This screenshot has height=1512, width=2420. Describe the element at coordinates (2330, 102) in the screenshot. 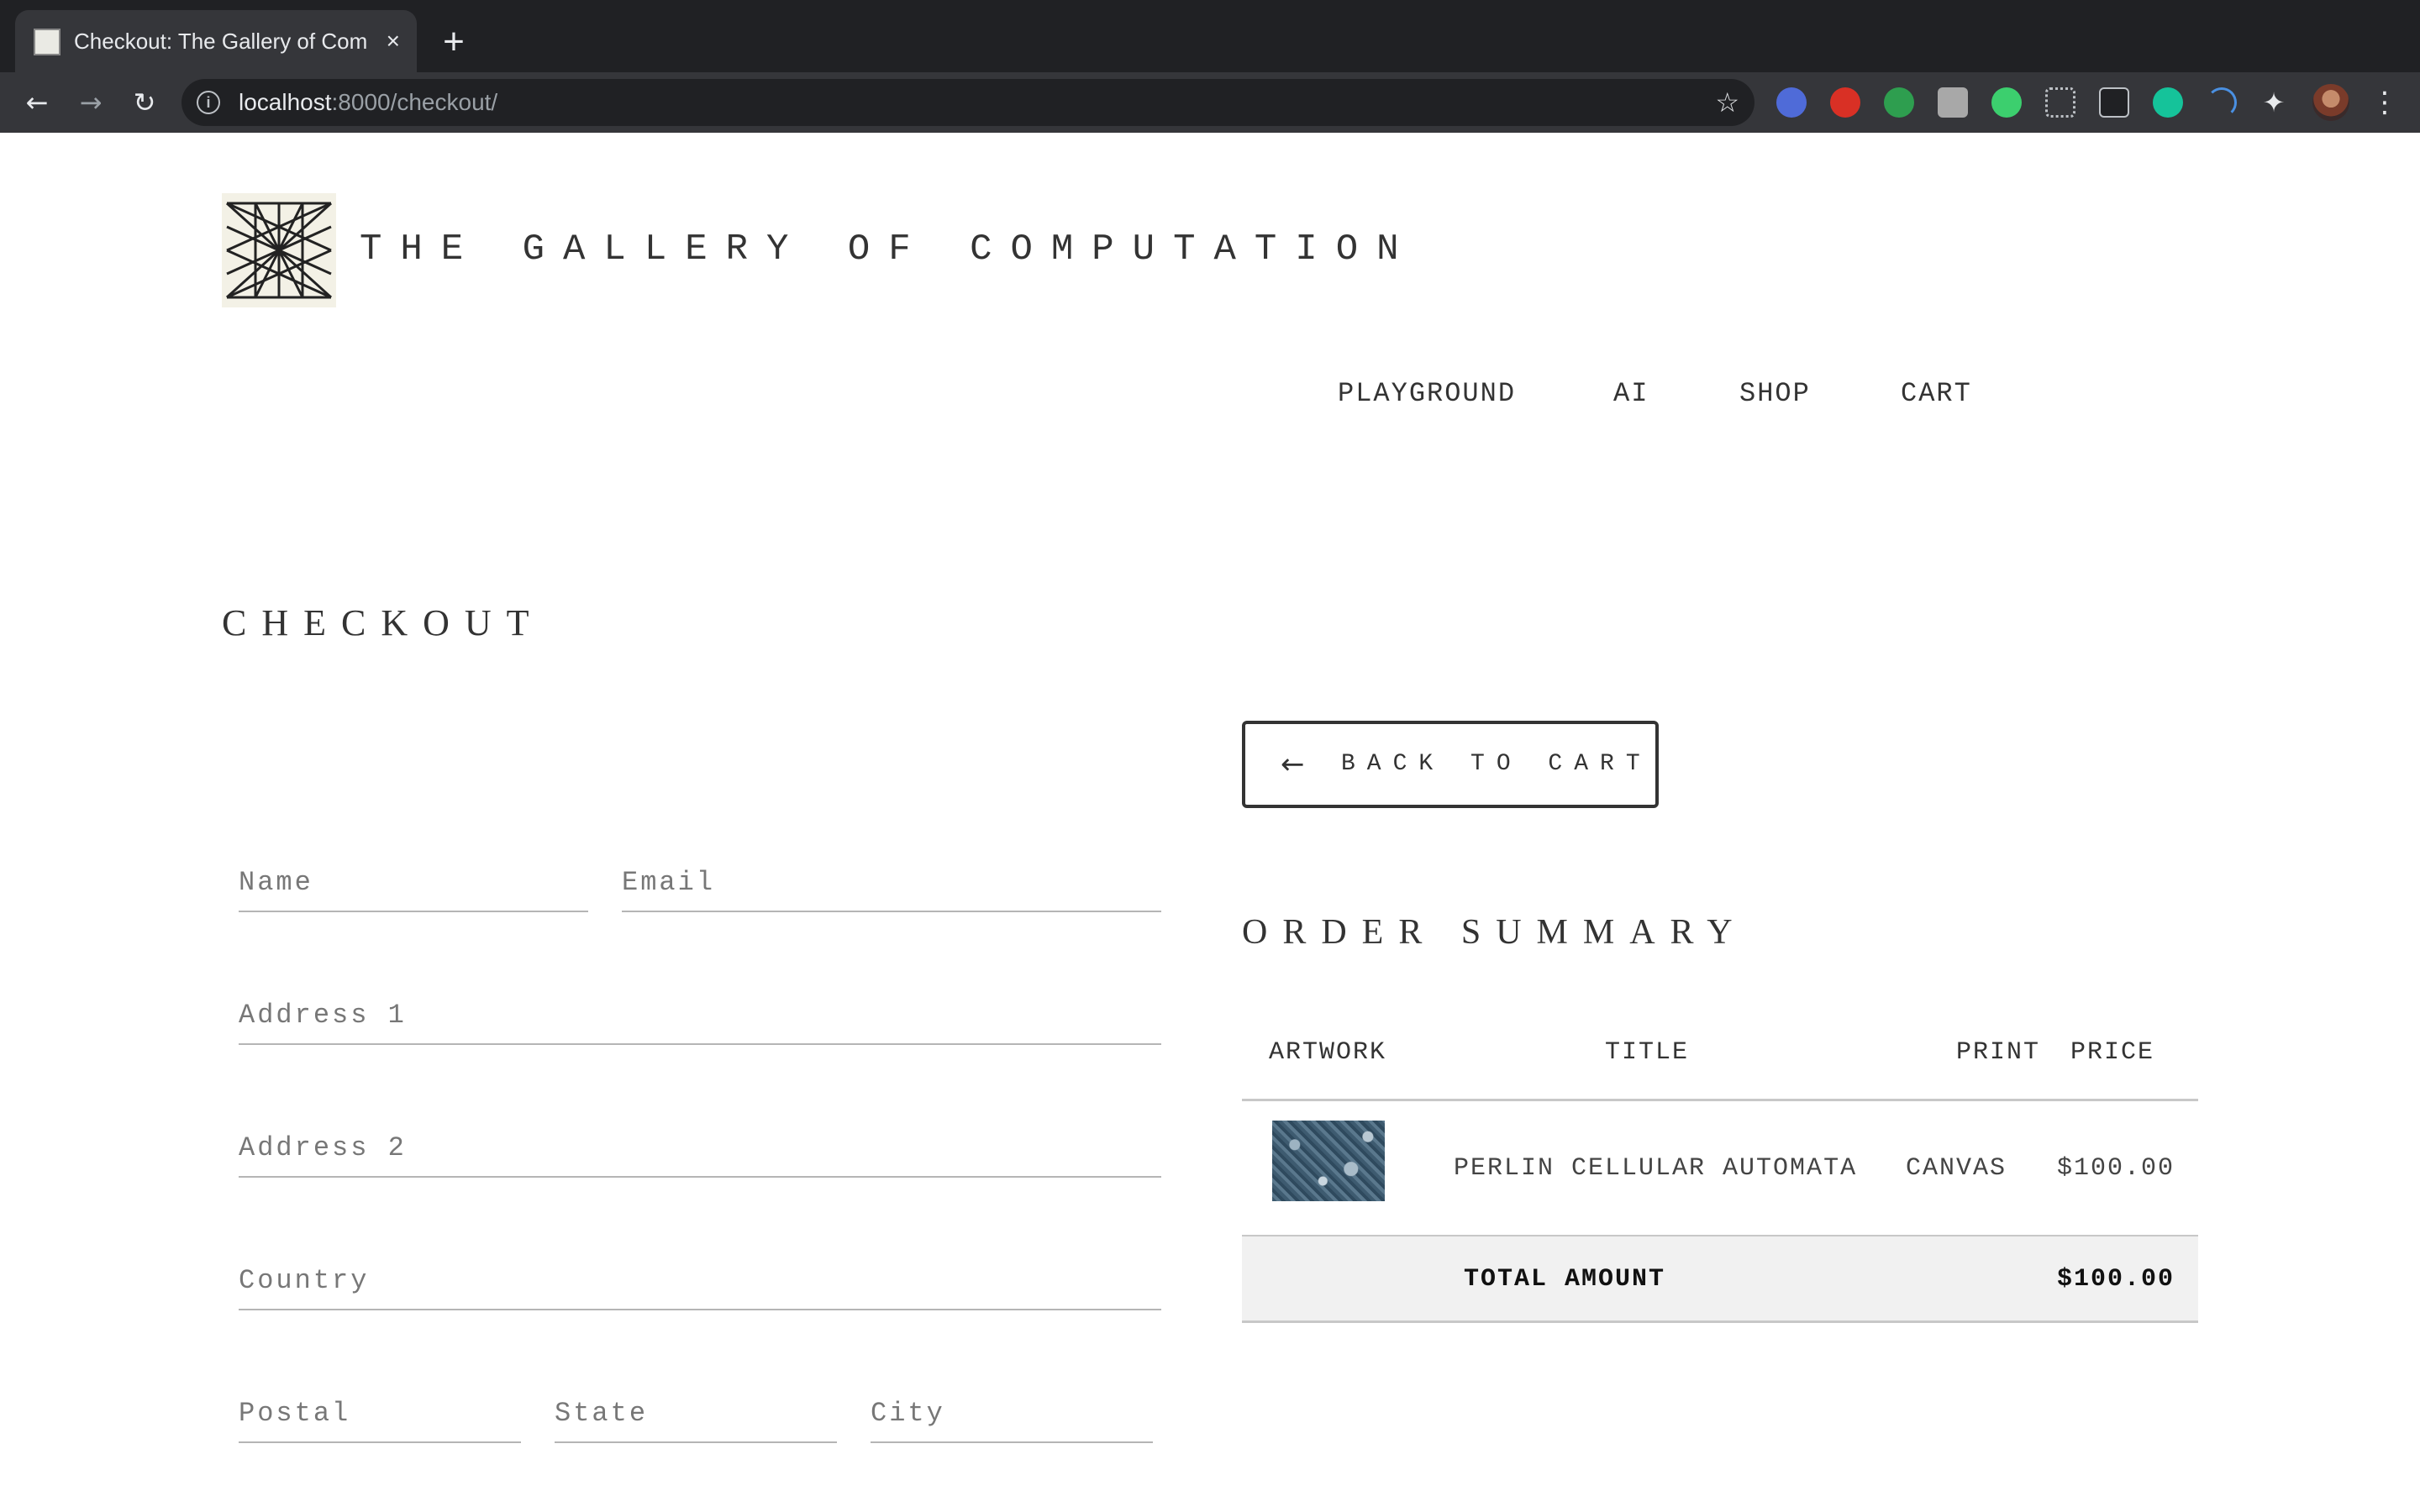

I see `profile-avatar` at that location.